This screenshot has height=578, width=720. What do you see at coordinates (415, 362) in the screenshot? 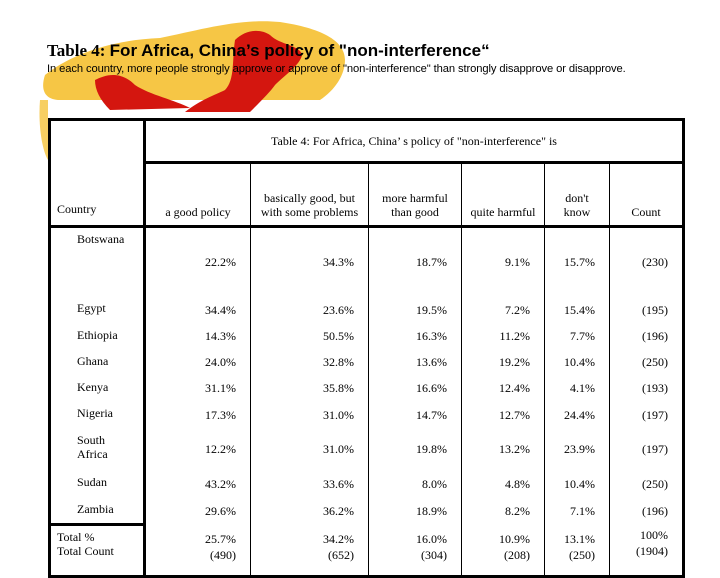
I see `table-cell: 13.6%` at bounding box center [415, 362].